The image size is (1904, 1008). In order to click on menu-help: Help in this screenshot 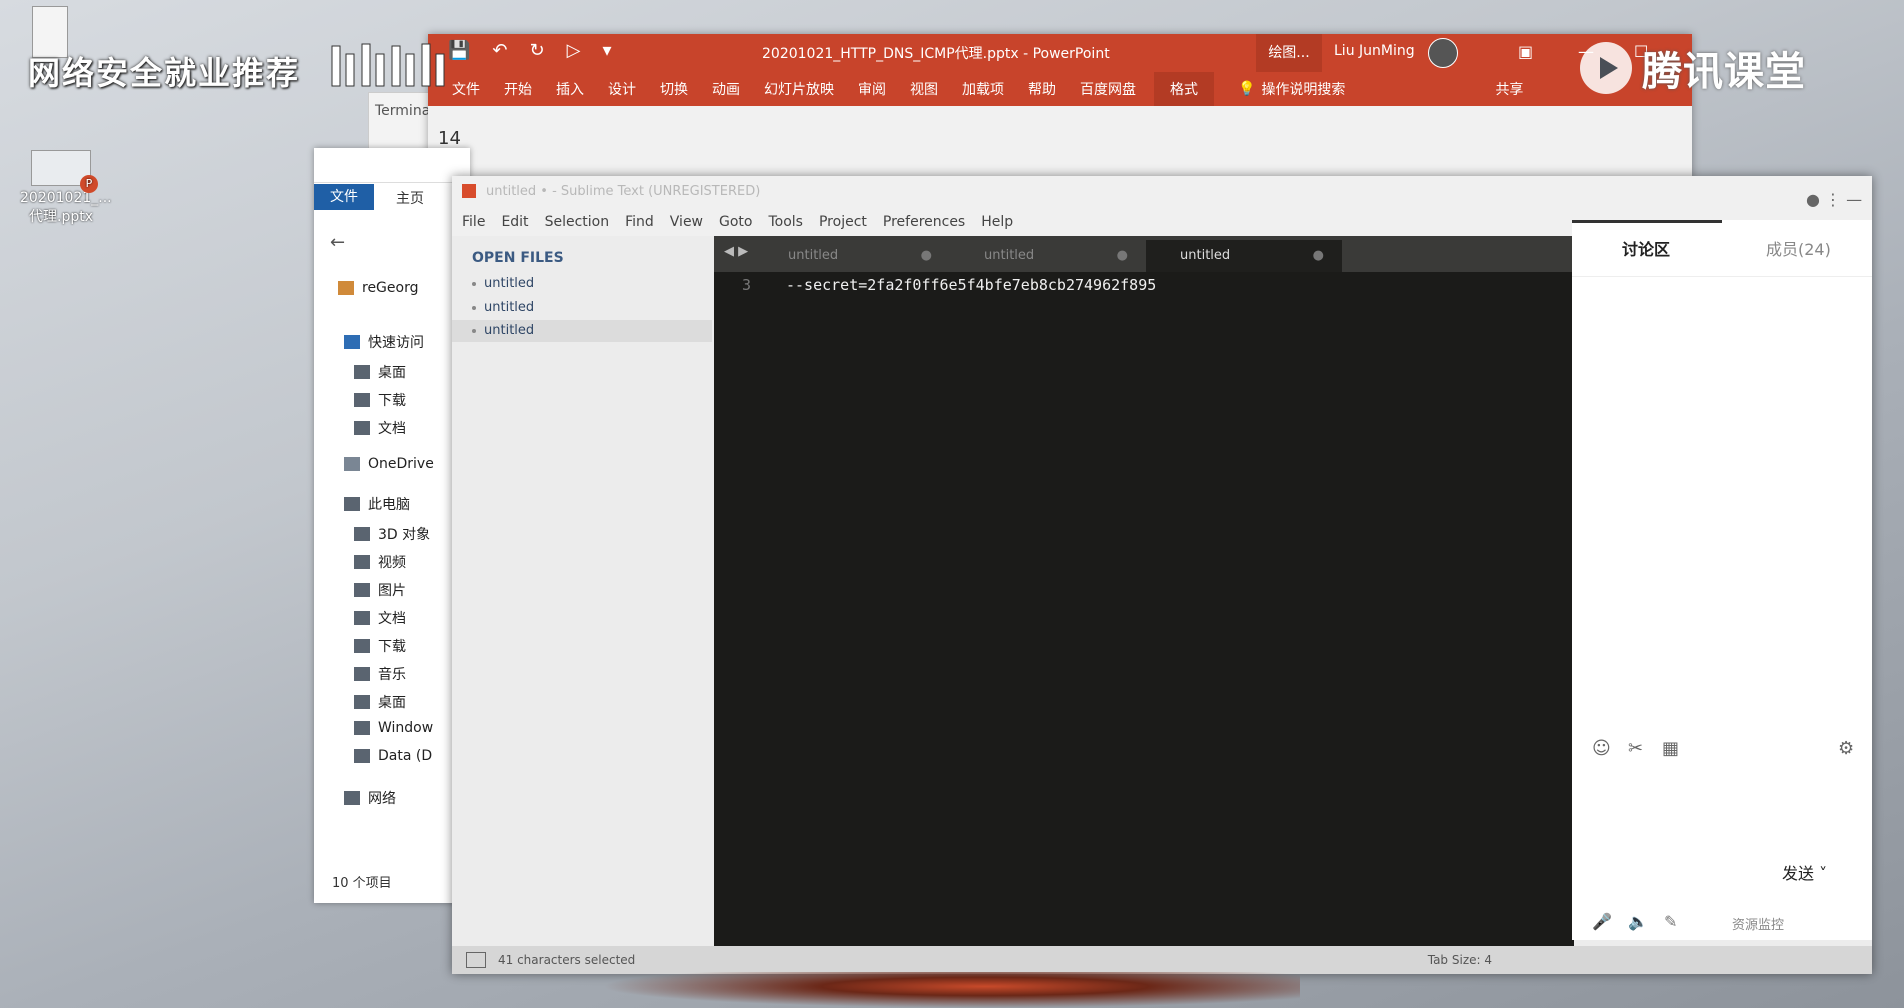, I will do `click(997, 222)`.